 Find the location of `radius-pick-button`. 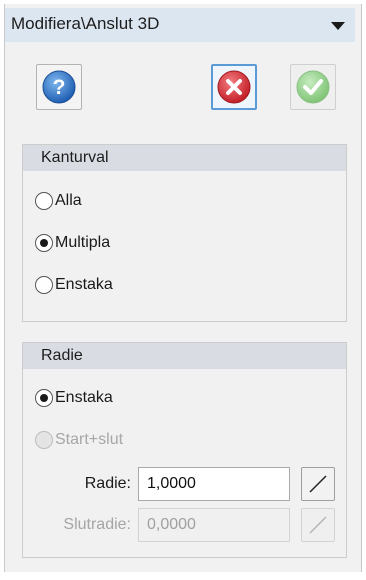

radius-pick-button is located at coordinates (318, 484).